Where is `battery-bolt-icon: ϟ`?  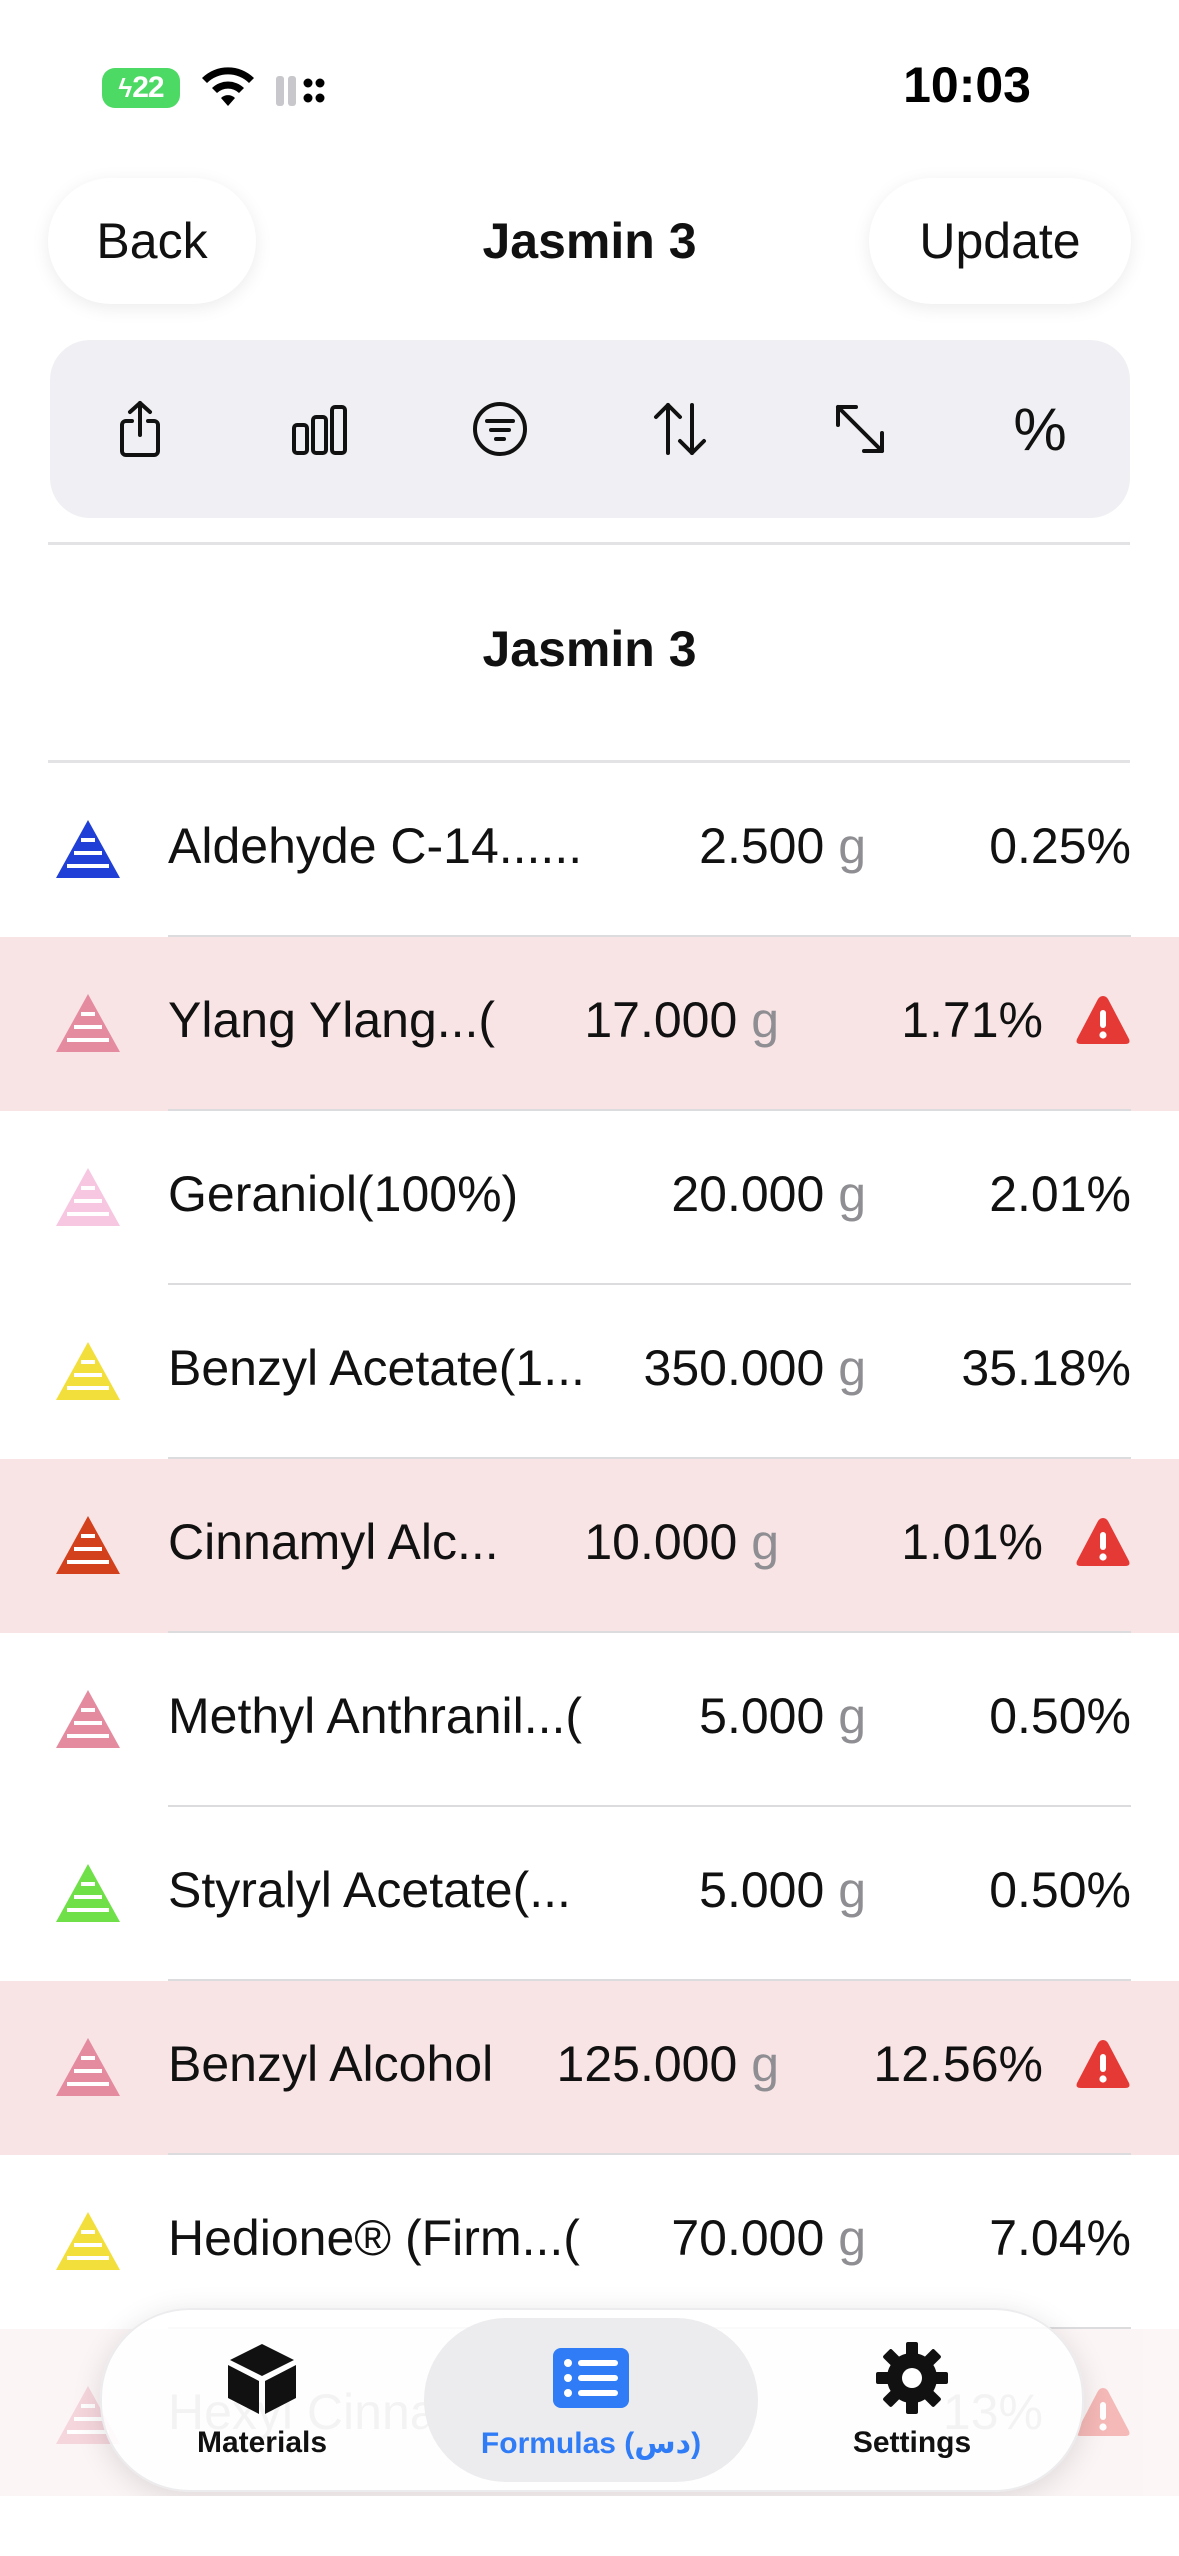
battery-bolt-icon: ϟ is located at coordinates (125, 87).